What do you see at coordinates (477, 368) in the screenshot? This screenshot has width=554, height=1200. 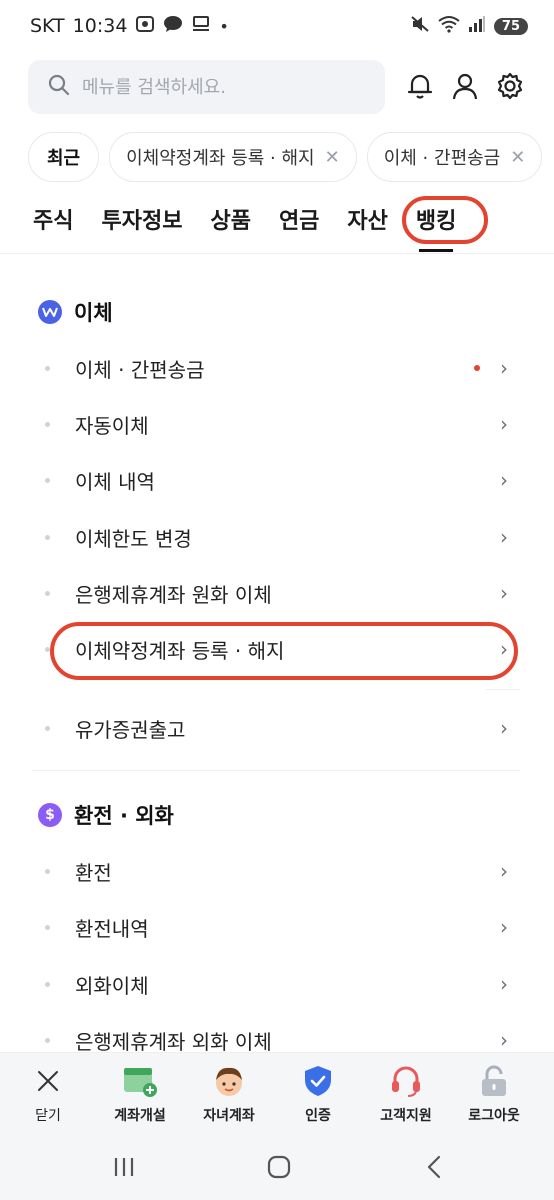 I see `new-badge` at bounding box center [477, 368].